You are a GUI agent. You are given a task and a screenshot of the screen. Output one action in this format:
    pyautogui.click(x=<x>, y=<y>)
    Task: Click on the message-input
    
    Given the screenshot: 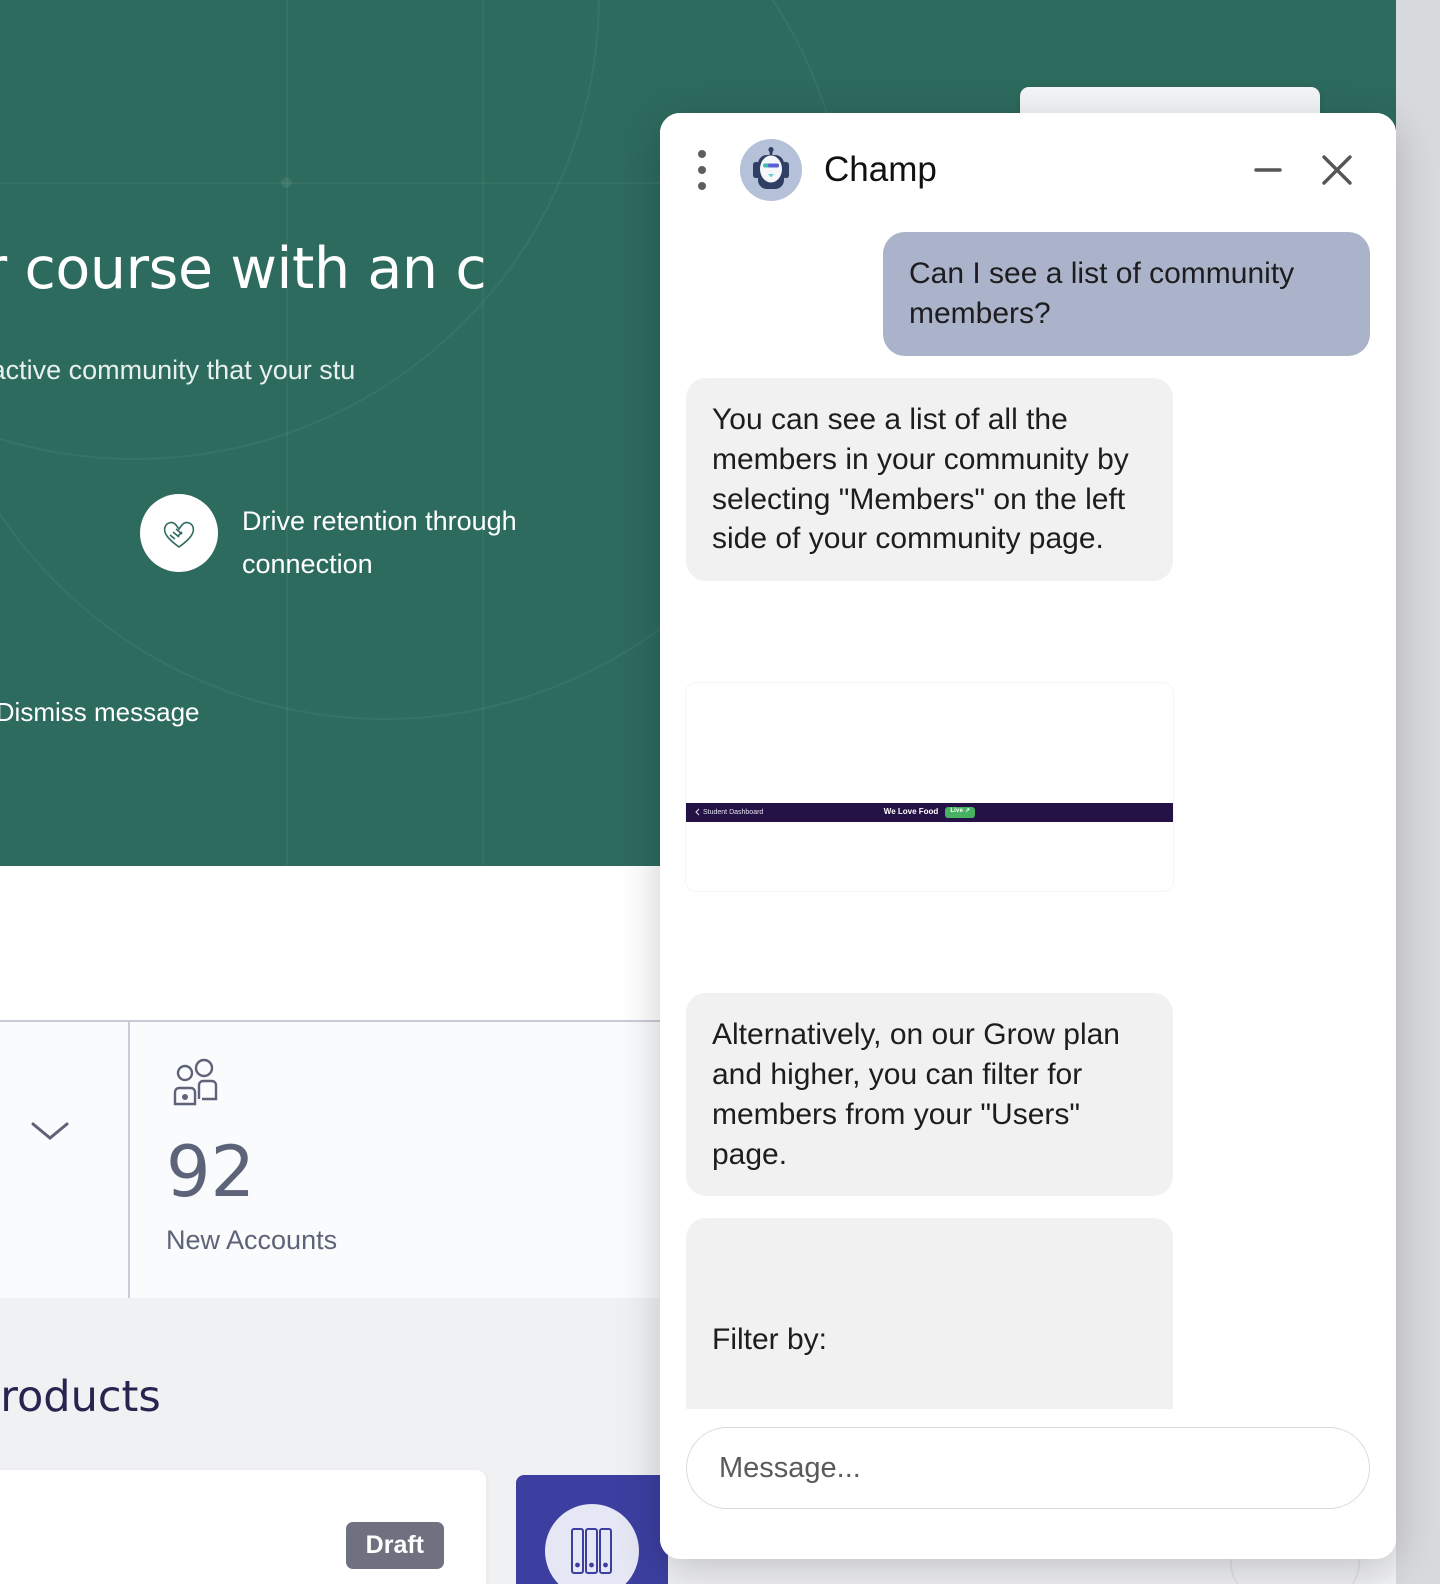 What is the action you would take?
    pyautogui.click(x=1028, y=1468)
    